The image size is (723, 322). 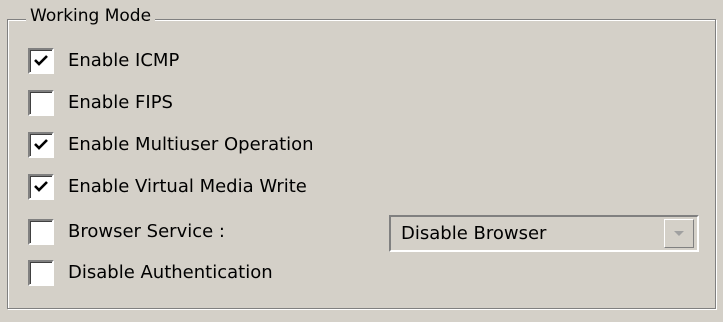 What do you see at coordinates (146, 231) in the screenshot?
I see `browser-service-label: Browser Service :` at bounding box center [146, 231].